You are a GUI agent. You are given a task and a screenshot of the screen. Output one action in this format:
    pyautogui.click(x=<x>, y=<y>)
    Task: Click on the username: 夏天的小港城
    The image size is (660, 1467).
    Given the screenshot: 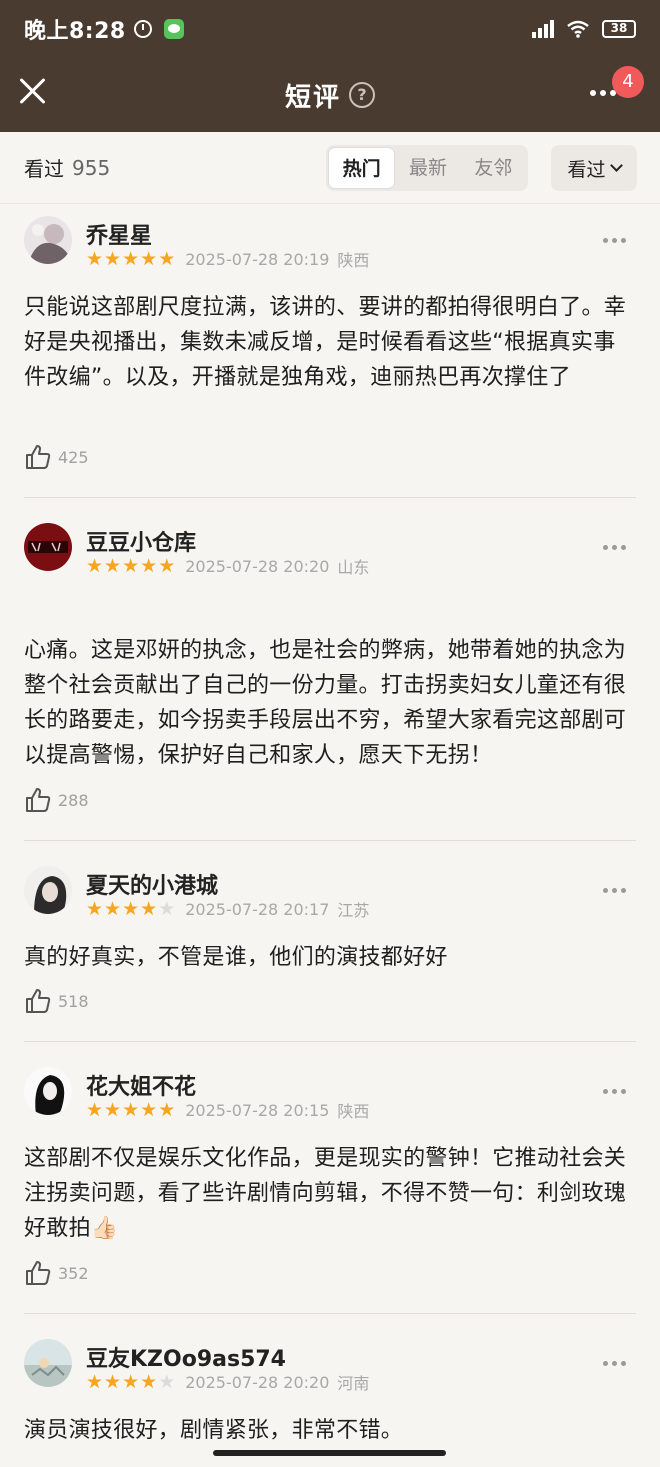 What is the action you would take?
    pyautogui.click(x=152, y=884)
    